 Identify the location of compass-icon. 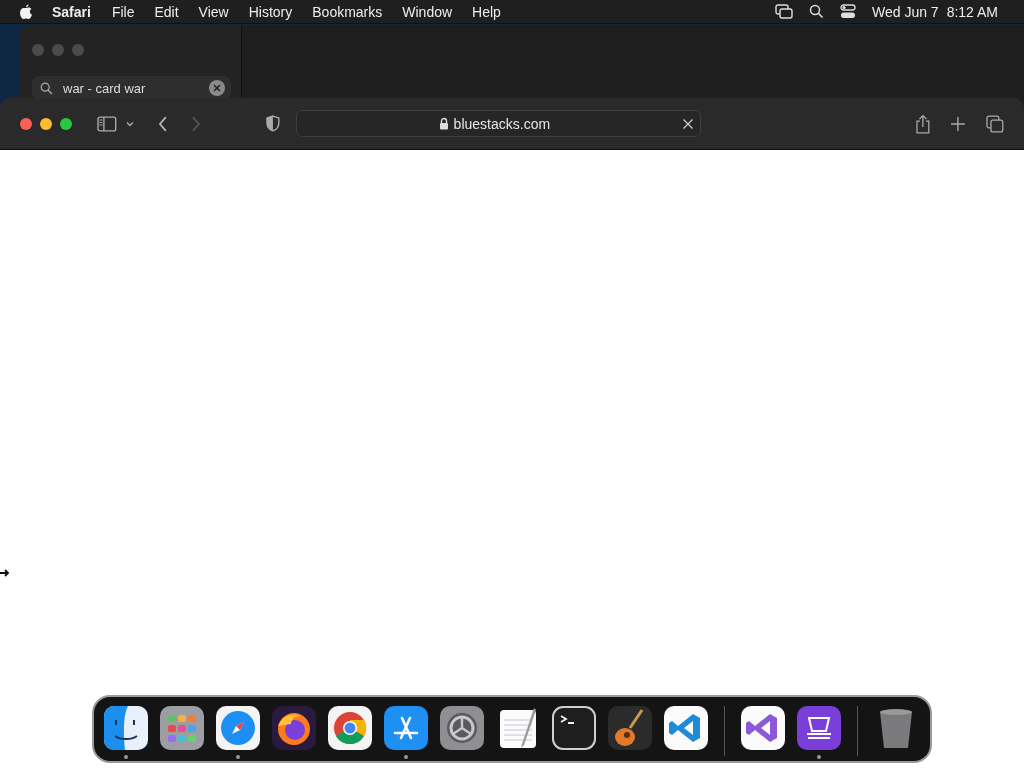
(238, 728).